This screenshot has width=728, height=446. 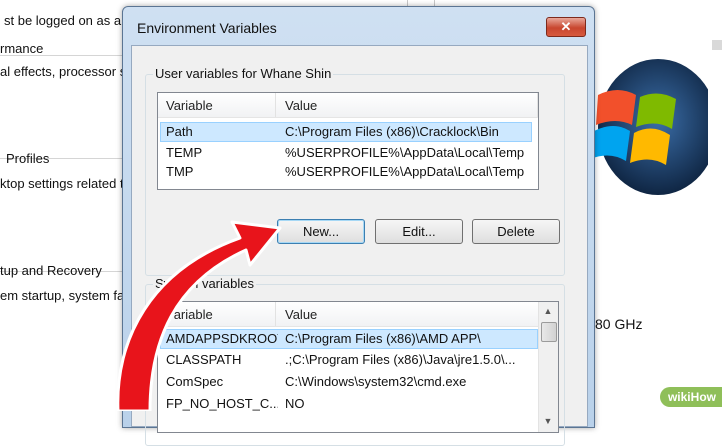 What do you see at coordinates (348, 404) in the screenshot?
I see `table-row: FP_NO_HOST_C... NO` at bounding box center [348, 404].